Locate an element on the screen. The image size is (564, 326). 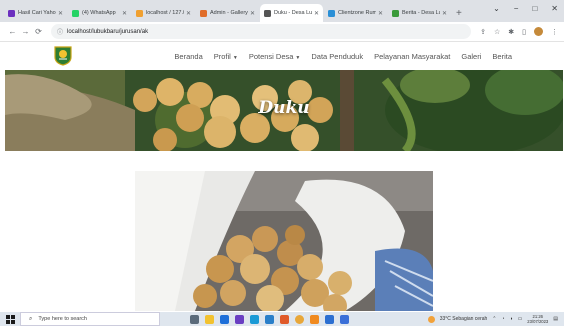
nav-item-berita: Berita is located at coordinates (502, 56).